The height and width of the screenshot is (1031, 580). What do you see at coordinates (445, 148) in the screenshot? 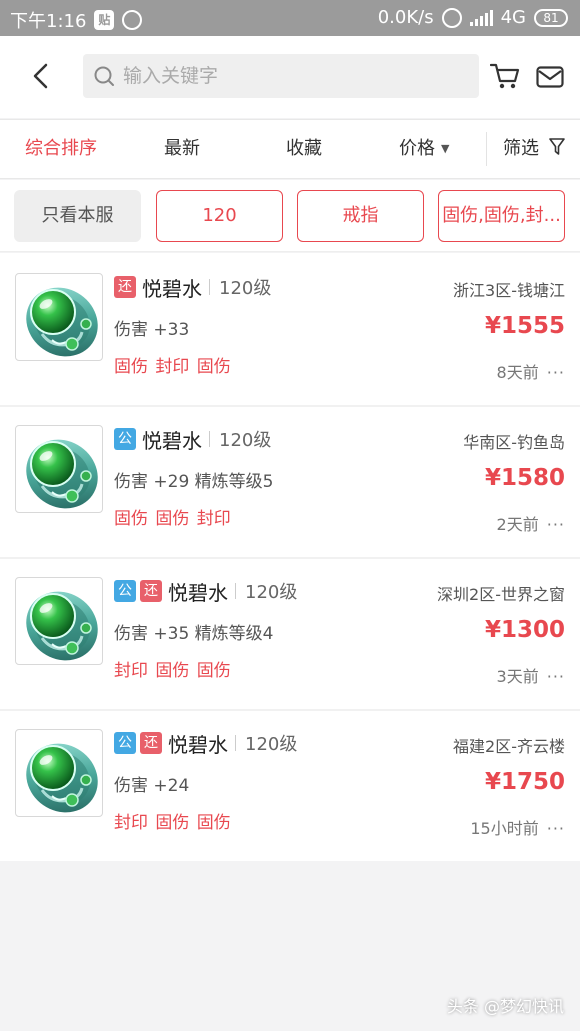
I see `caret-down-icon: ▼` at bounding box center [445, 148].